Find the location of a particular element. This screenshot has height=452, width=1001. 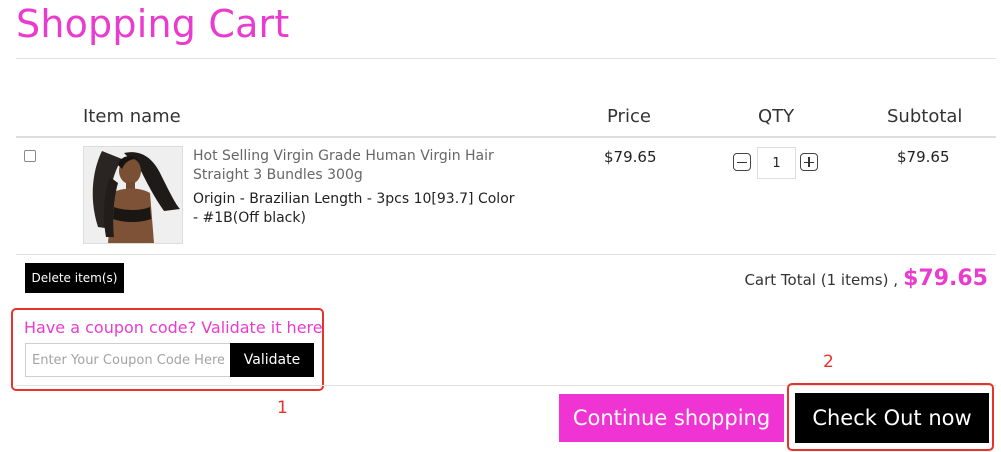

coupon-code-input is located at coordinates (128, 360).